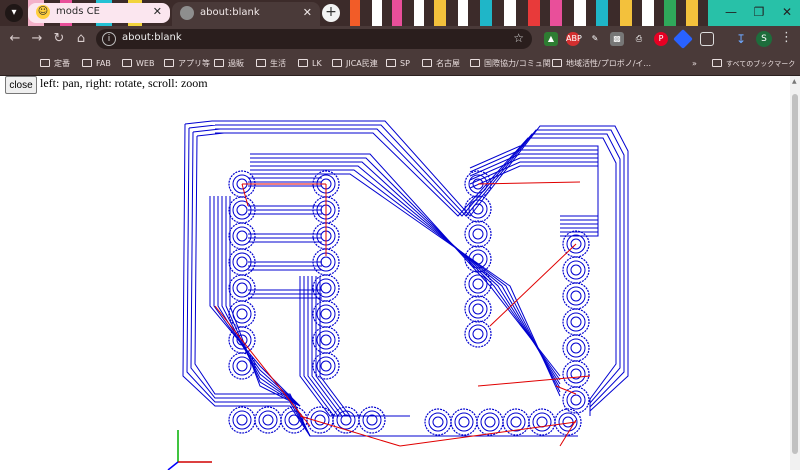 The height and width of the screenshot is (470, 800). I want to click on all-bookmarks: すべてのブックマーク, so click(753, 64).